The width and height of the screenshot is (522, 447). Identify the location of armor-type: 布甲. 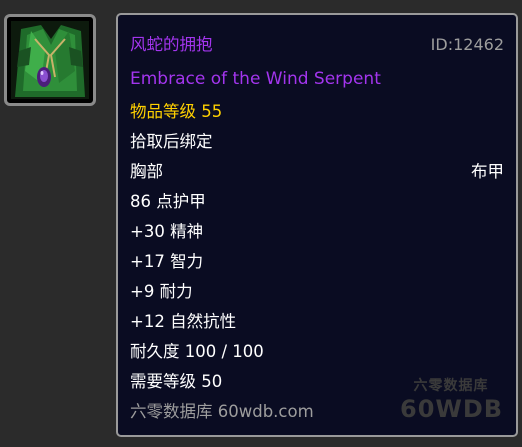
(487, 171).